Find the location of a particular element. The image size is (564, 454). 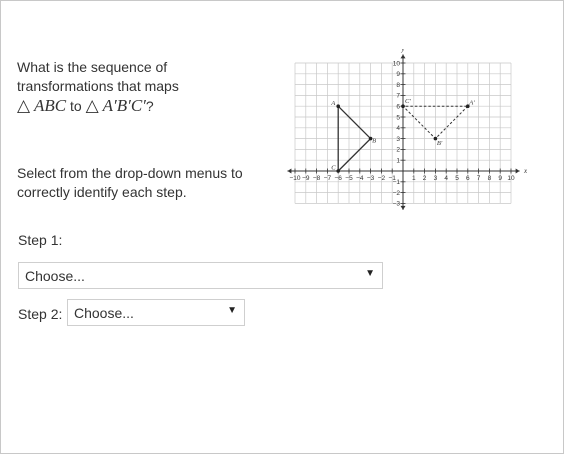

x-tick-label: −8 is located at coordinates (317, 178).